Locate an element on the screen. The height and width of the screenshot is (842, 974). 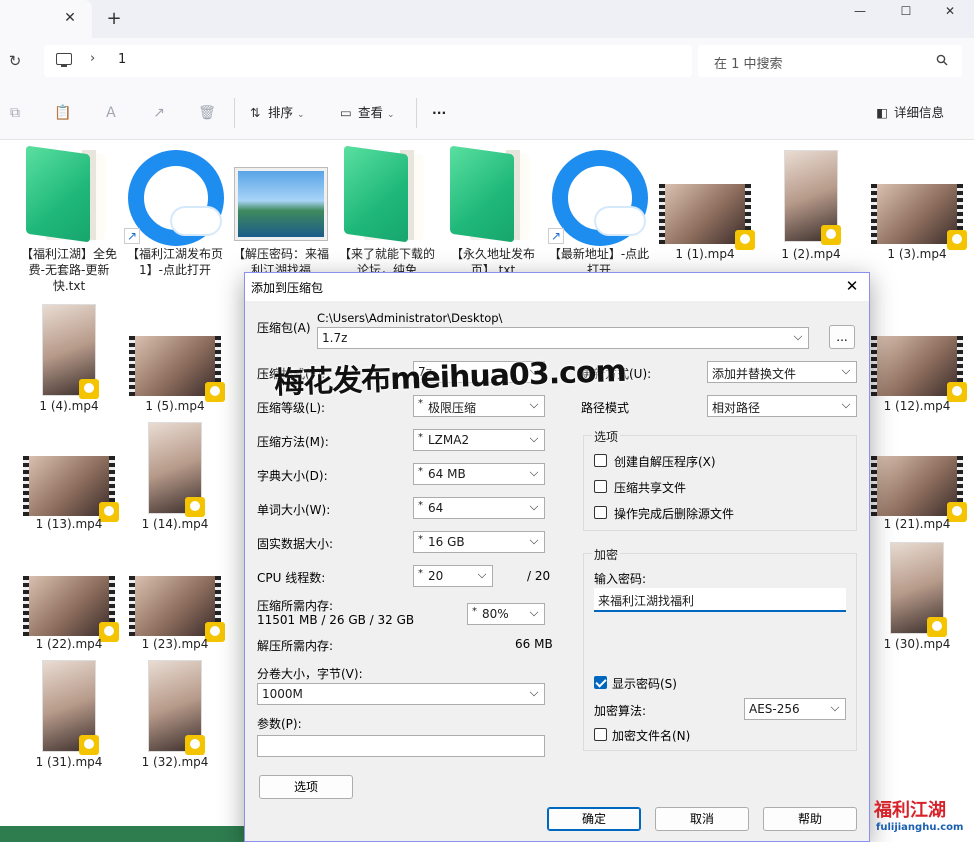
file-item: 1 (13).mp4 is located at coordinates (69, 479).